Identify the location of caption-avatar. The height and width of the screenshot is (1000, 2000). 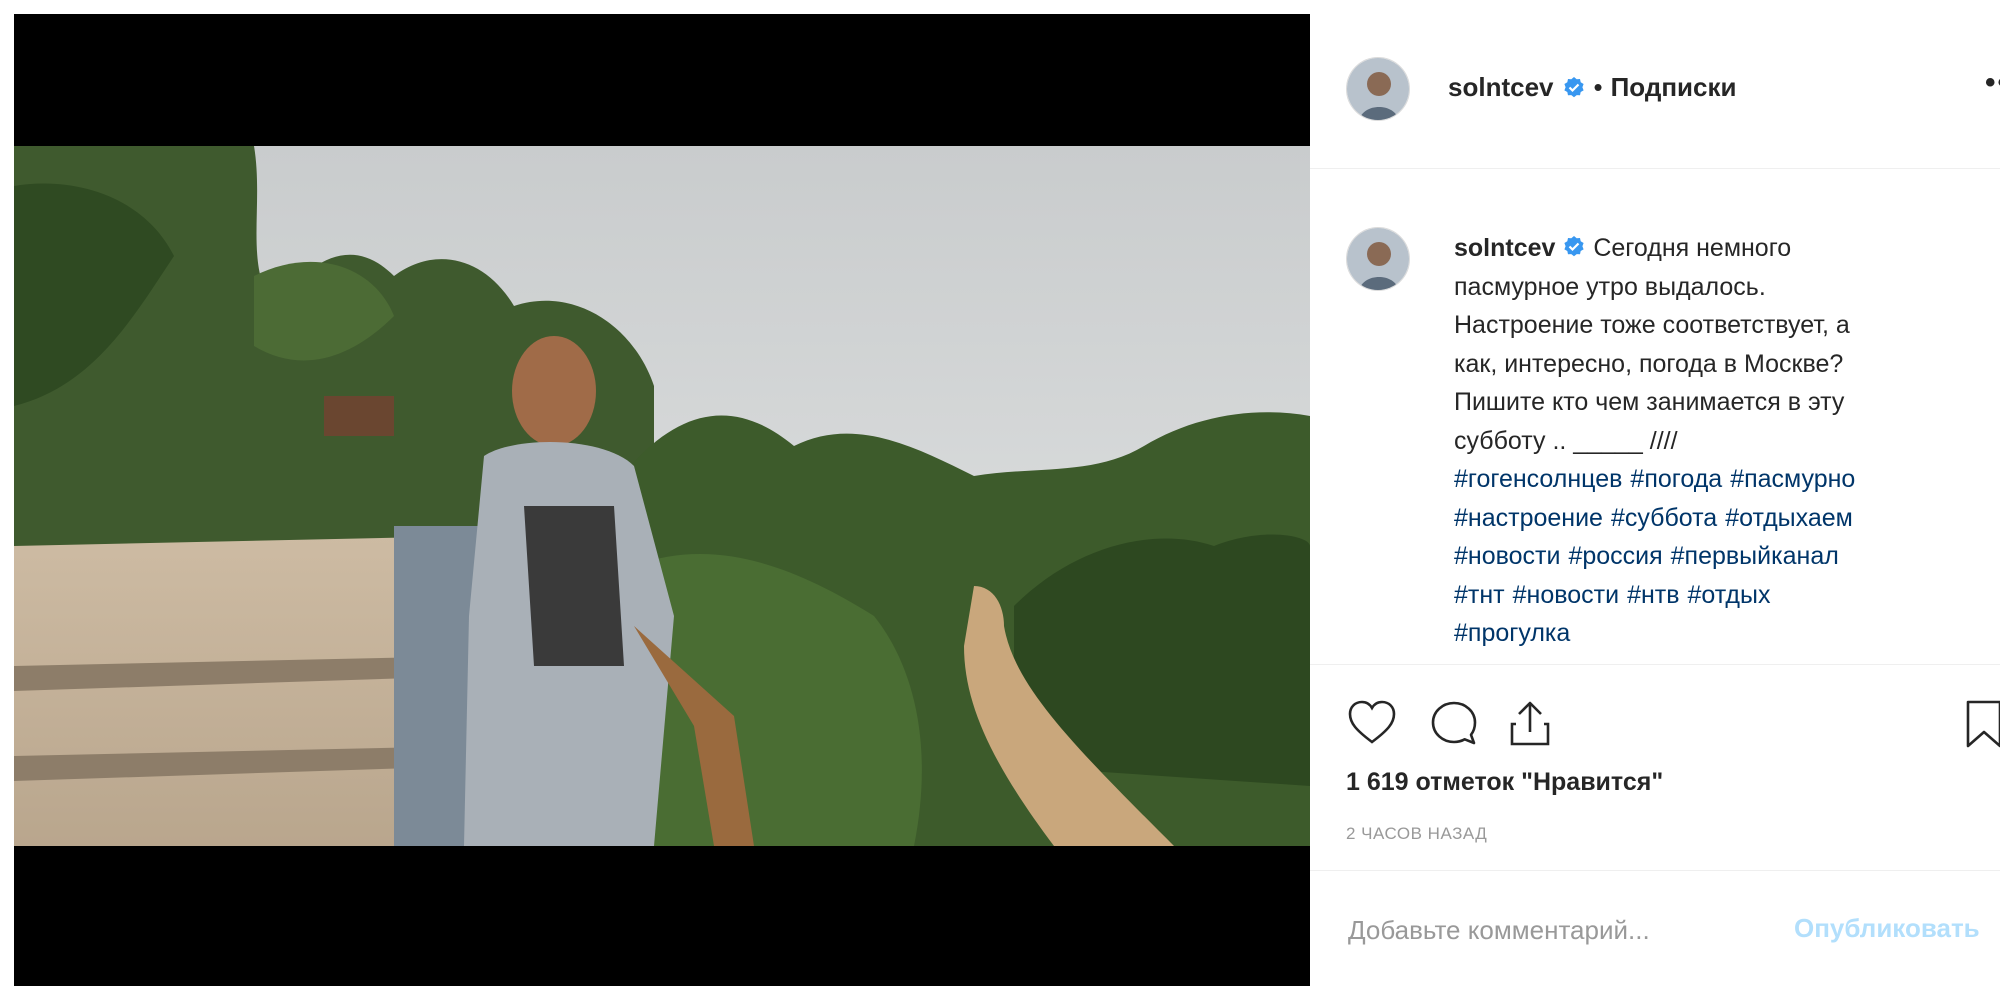
(1378, 259).